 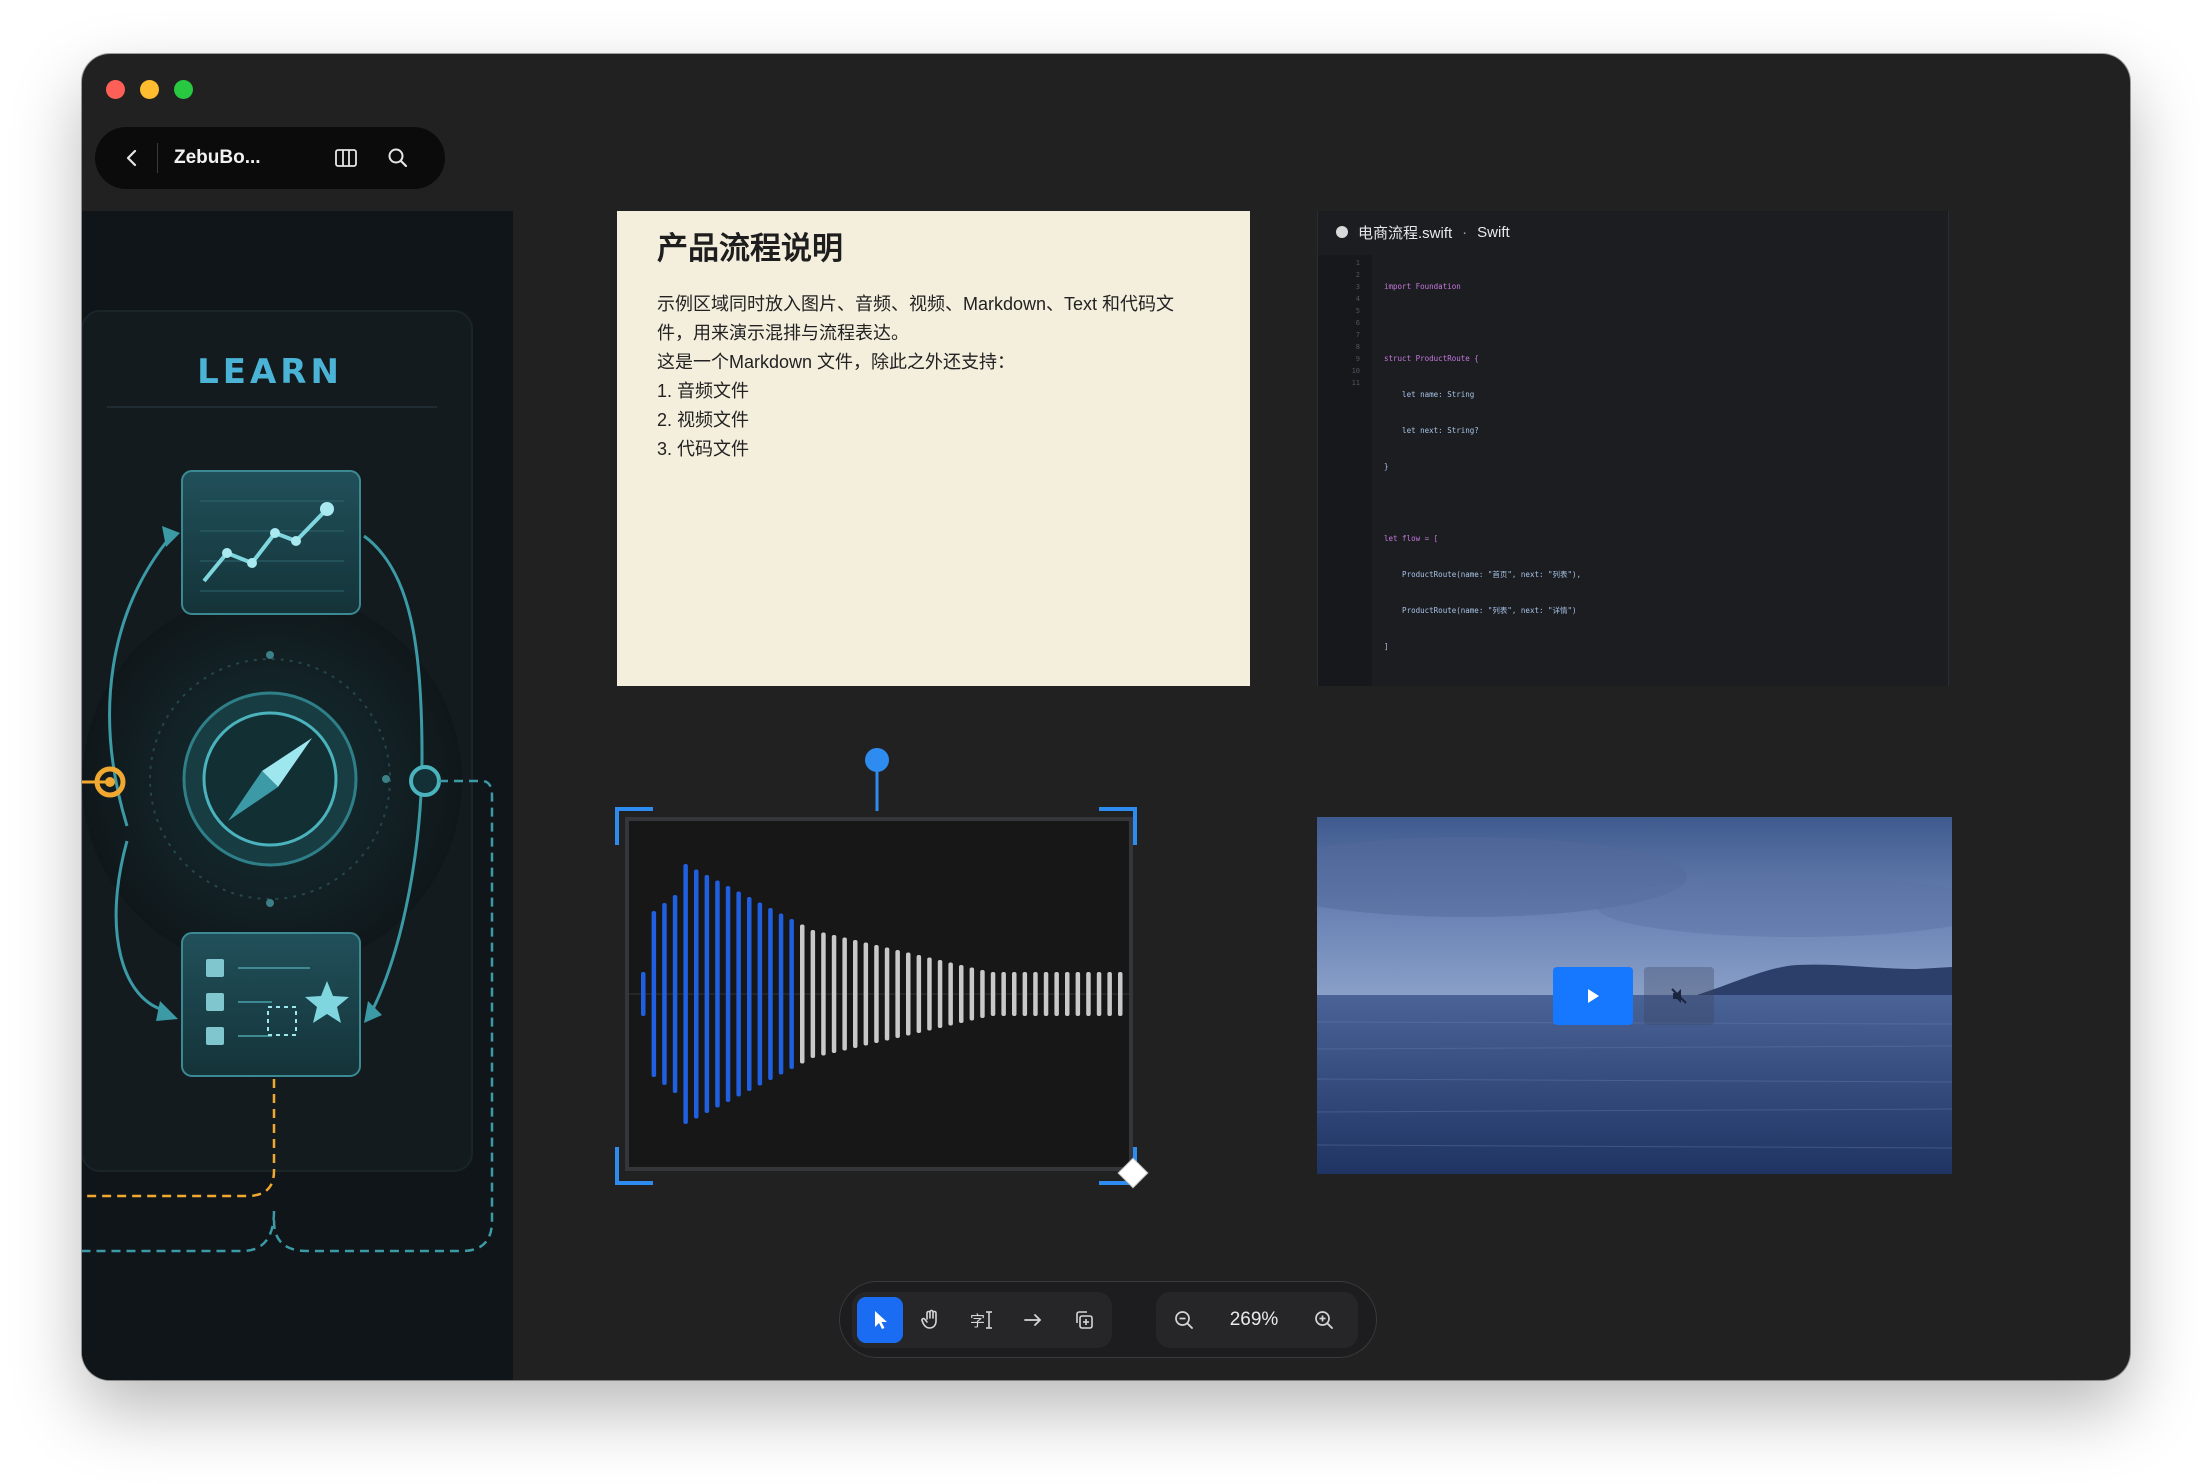 I want to click on arrow-right-icon, so click(x=1032, y=1320).